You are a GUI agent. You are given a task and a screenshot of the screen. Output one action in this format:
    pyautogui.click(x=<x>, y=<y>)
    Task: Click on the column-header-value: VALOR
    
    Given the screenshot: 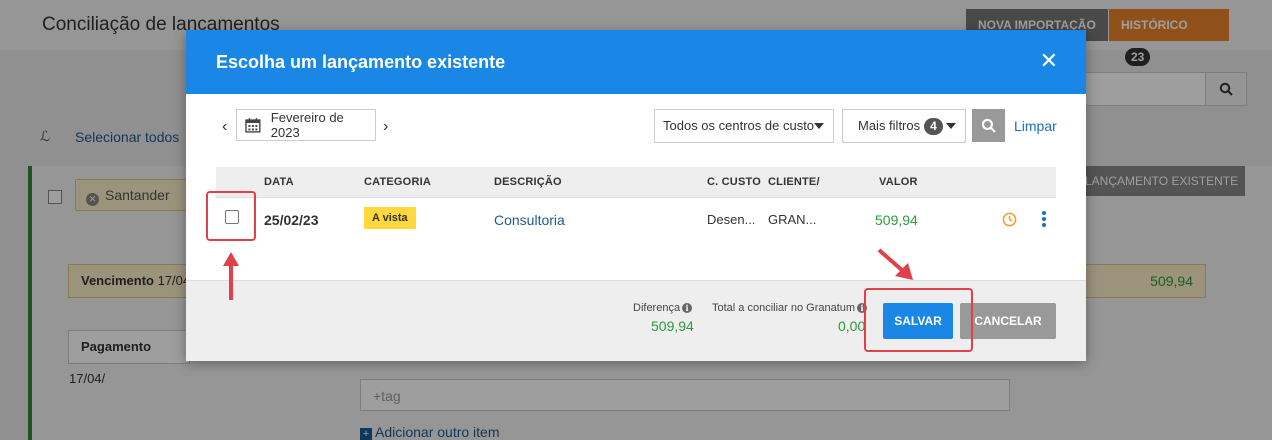 What is the action you would take?
    pyautogui.click(x=898, y=182)
    